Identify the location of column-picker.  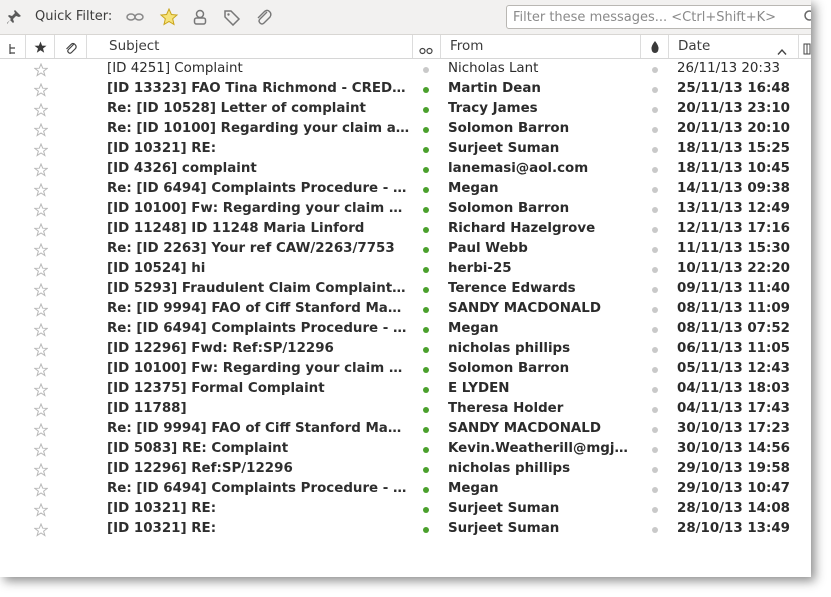
(805, 46).